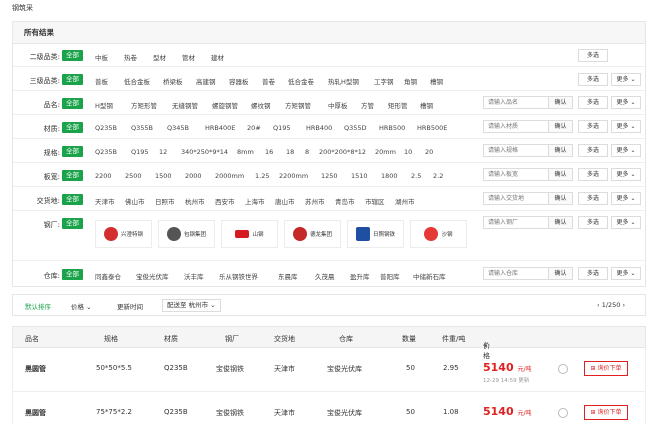  Describe the element at coordinates (516, 273) in the screenshot. I see `warehouse-search-input` at that location.